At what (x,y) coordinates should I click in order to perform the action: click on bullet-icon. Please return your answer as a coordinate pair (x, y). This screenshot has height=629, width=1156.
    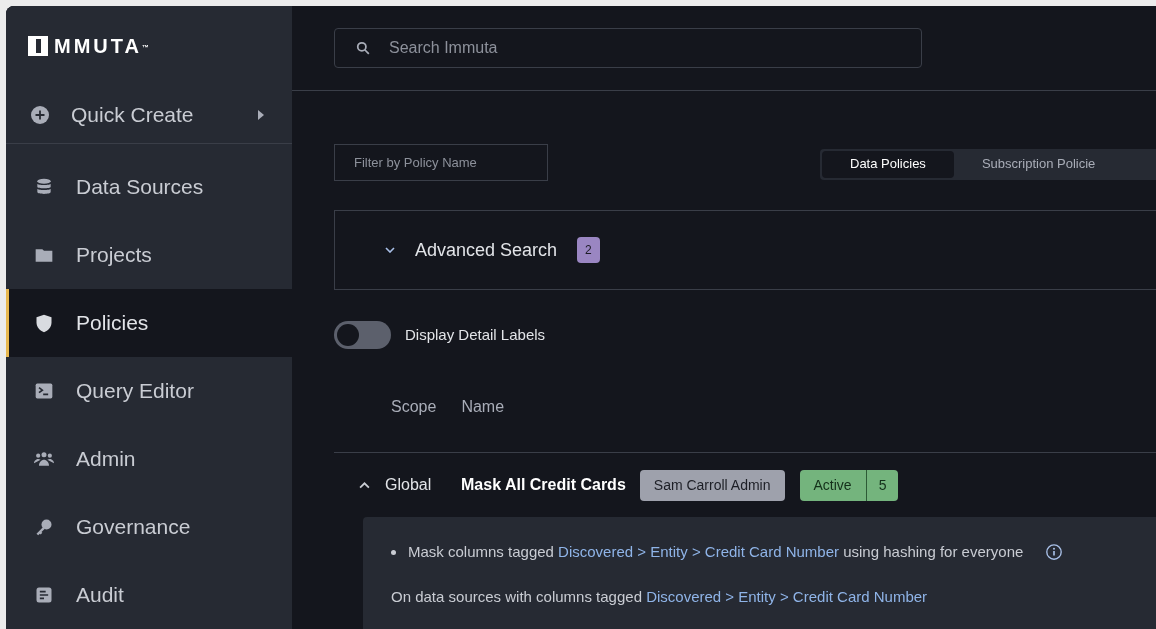
    Looking at the image, I should click on (393, 552).